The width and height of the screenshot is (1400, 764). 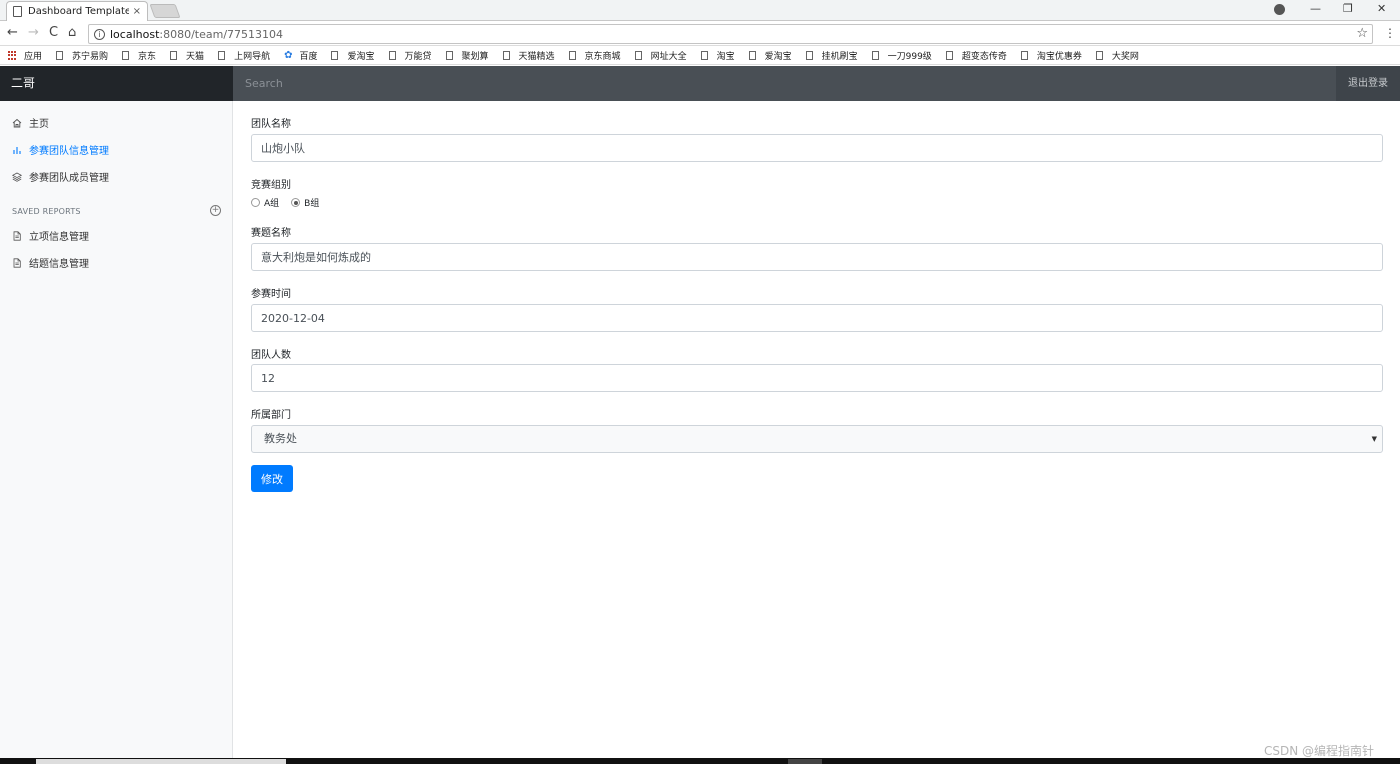 I want to click on saved-reports-heading: SAVED REPORTS, so click(x=46, y=211).